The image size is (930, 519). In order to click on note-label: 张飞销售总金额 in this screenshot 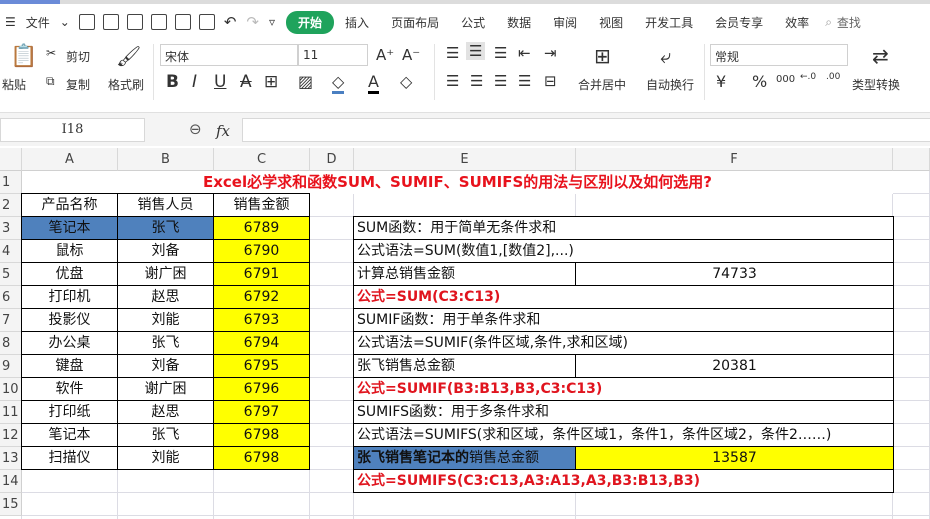, I will do `click(464, 366)`.